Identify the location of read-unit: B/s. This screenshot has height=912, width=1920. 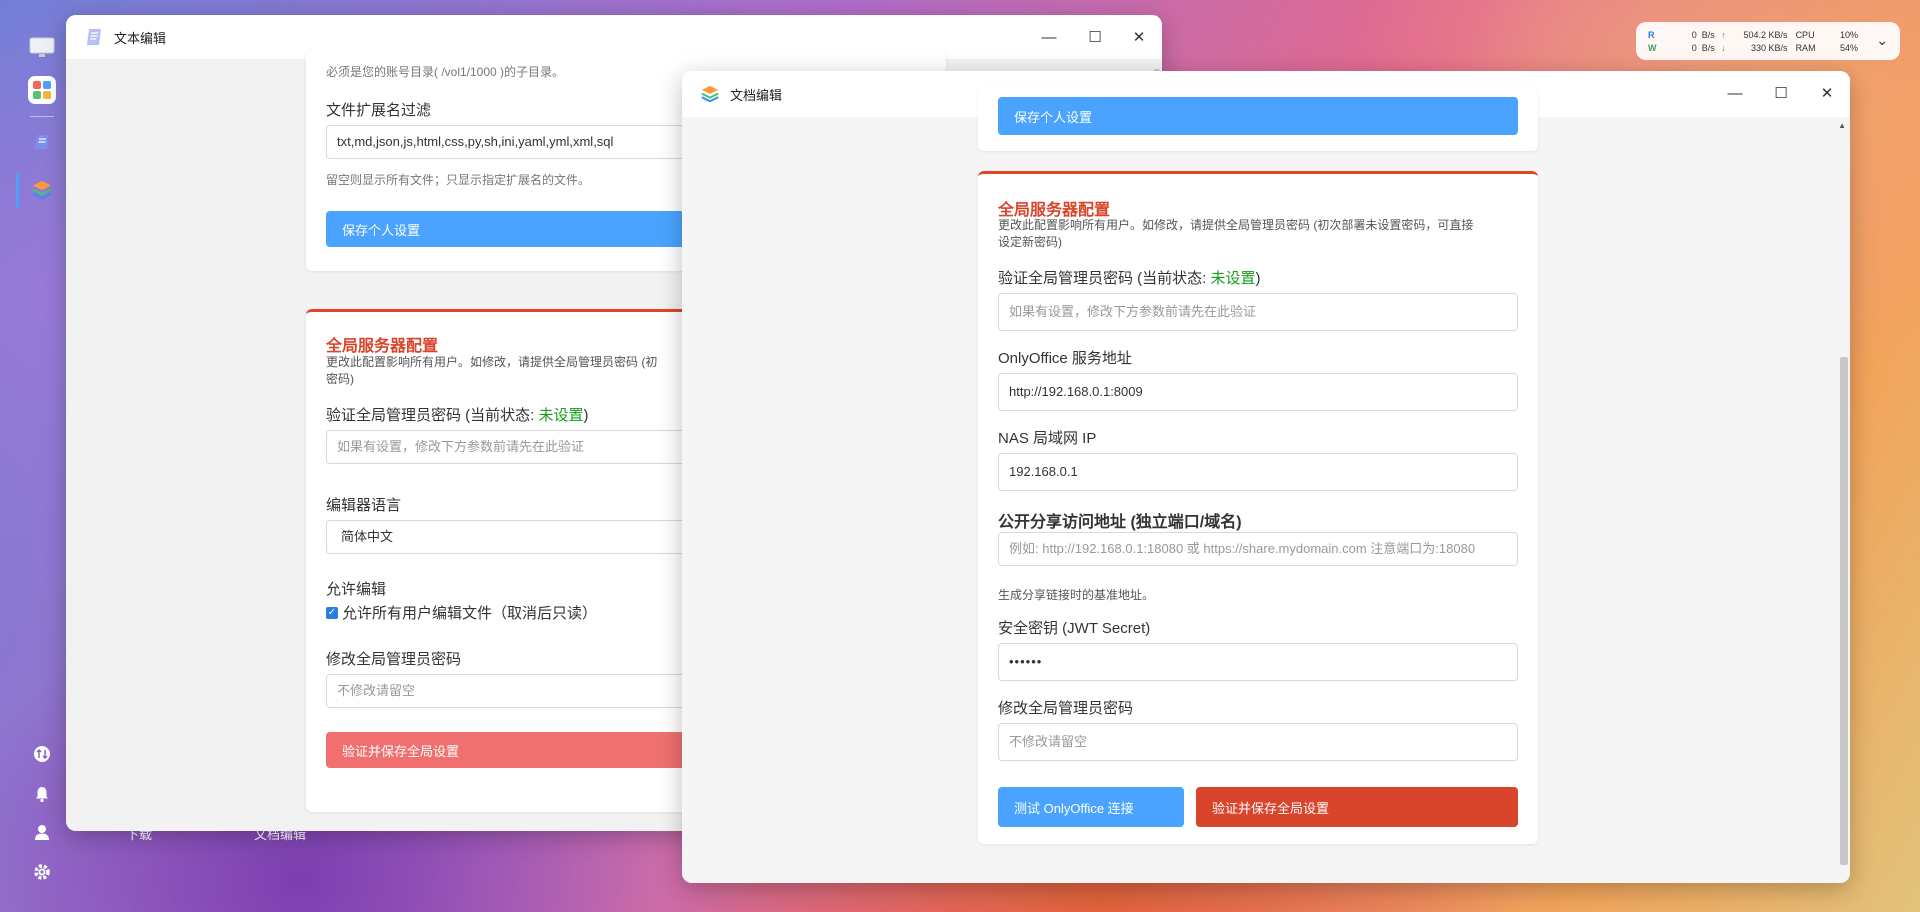
(1708, 35).